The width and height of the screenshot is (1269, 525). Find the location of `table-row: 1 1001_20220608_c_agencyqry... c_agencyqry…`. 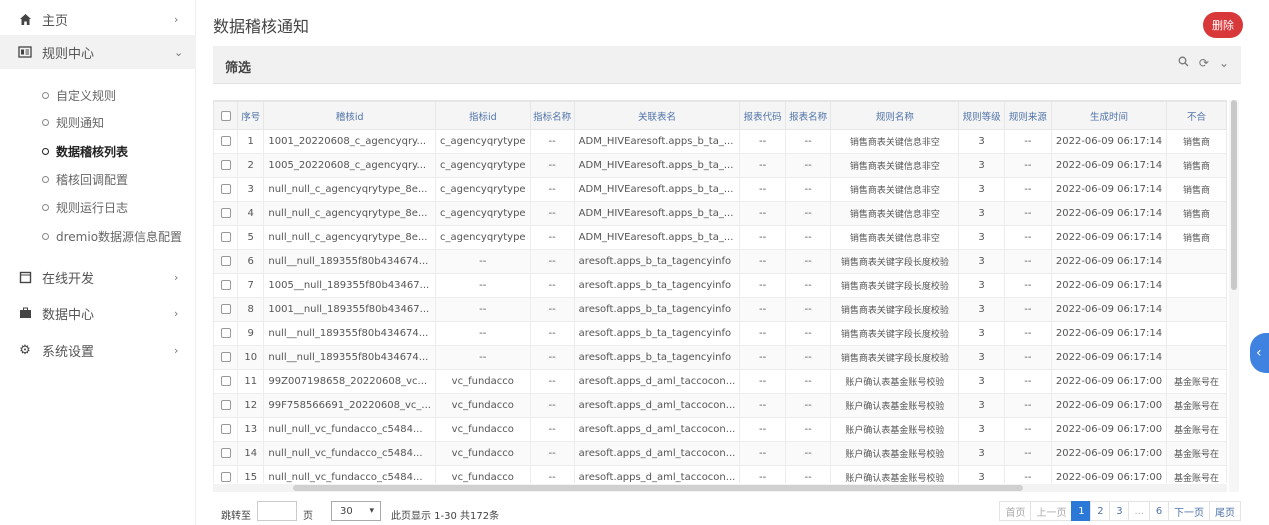

table-row: 1 1001_20220608_c_agencyqry... c_agencyqry… is located at coordinates (720, 141).